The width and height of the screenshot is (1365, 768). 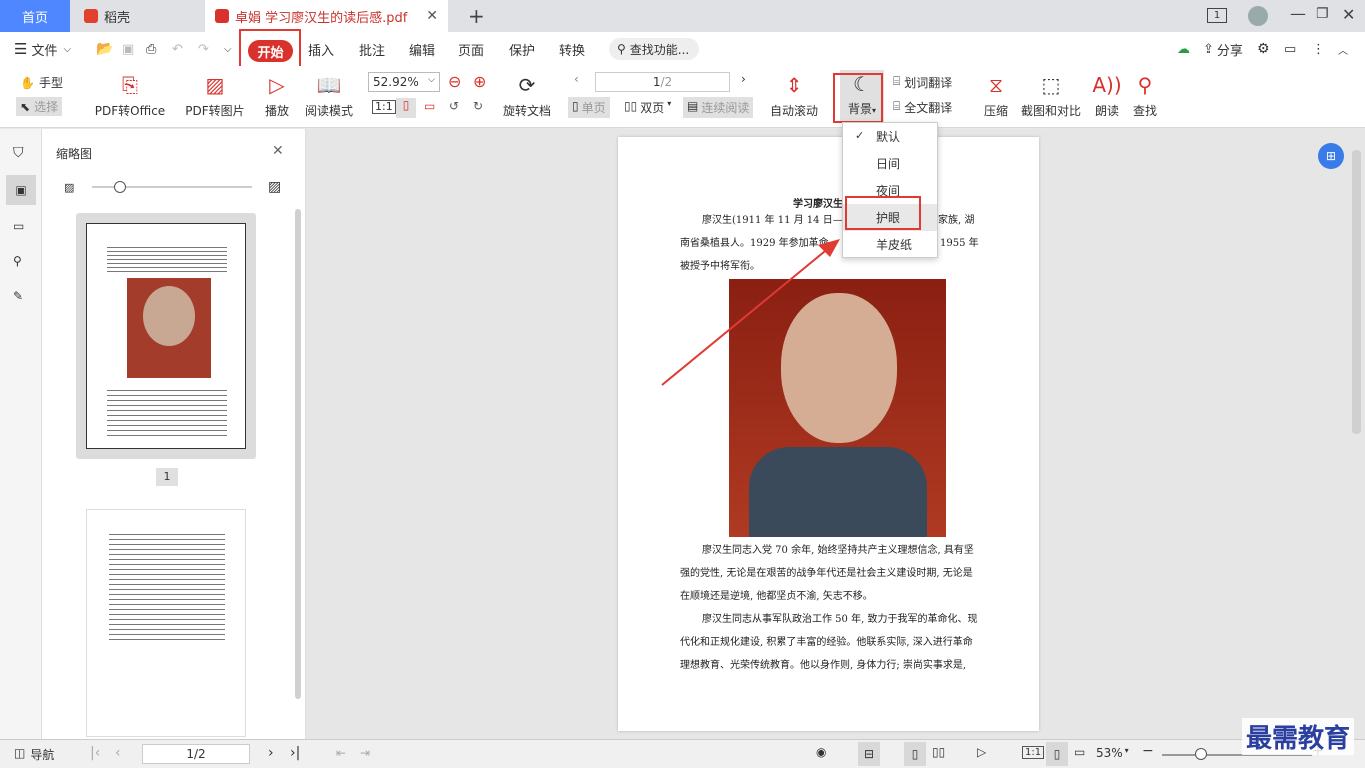 What do you see at coordinates (938, 752) in the screenshot?
I see `double-view-icon: ▯▯` at bounding box center [938, 752].